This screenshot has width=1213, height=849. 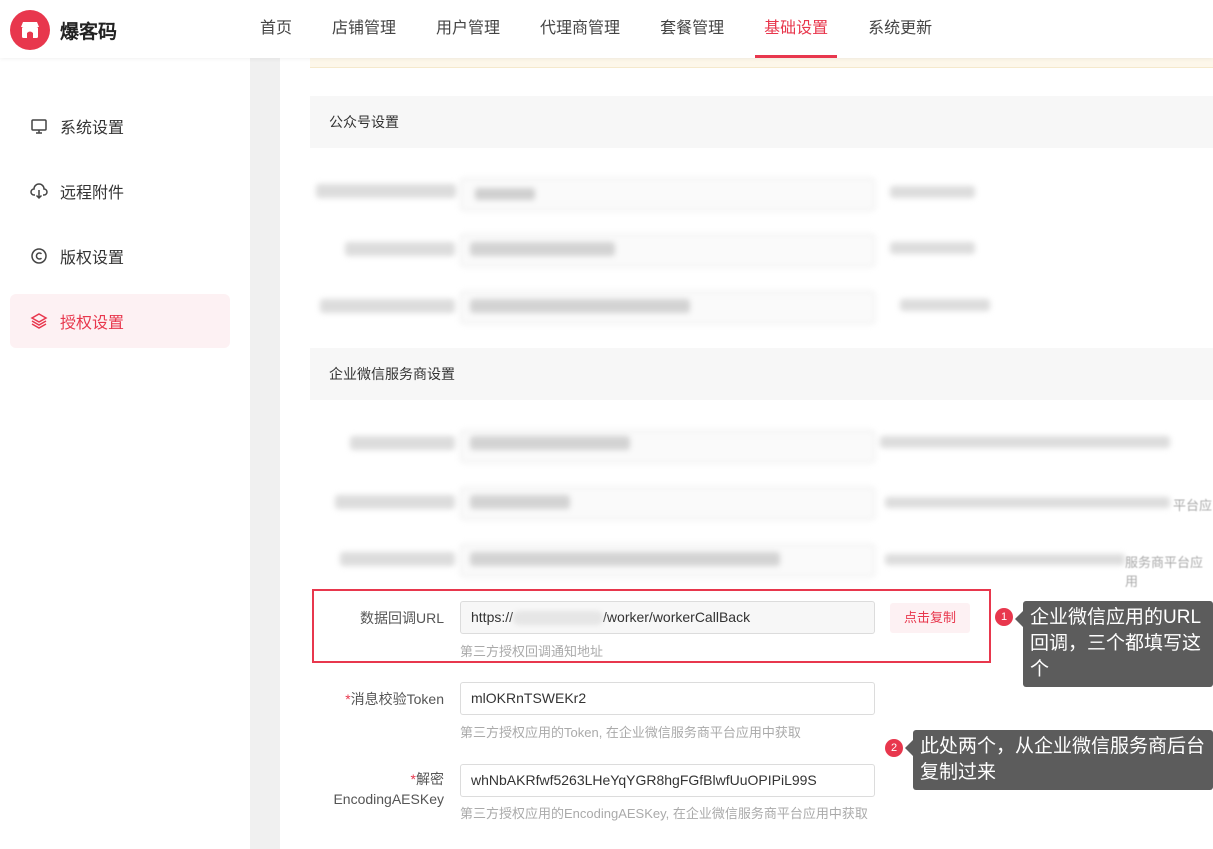 What do you see at coordinates (930, 618) in the screenshot?
I see `copy-button: 点击复制` at bounding box center [930, 618].